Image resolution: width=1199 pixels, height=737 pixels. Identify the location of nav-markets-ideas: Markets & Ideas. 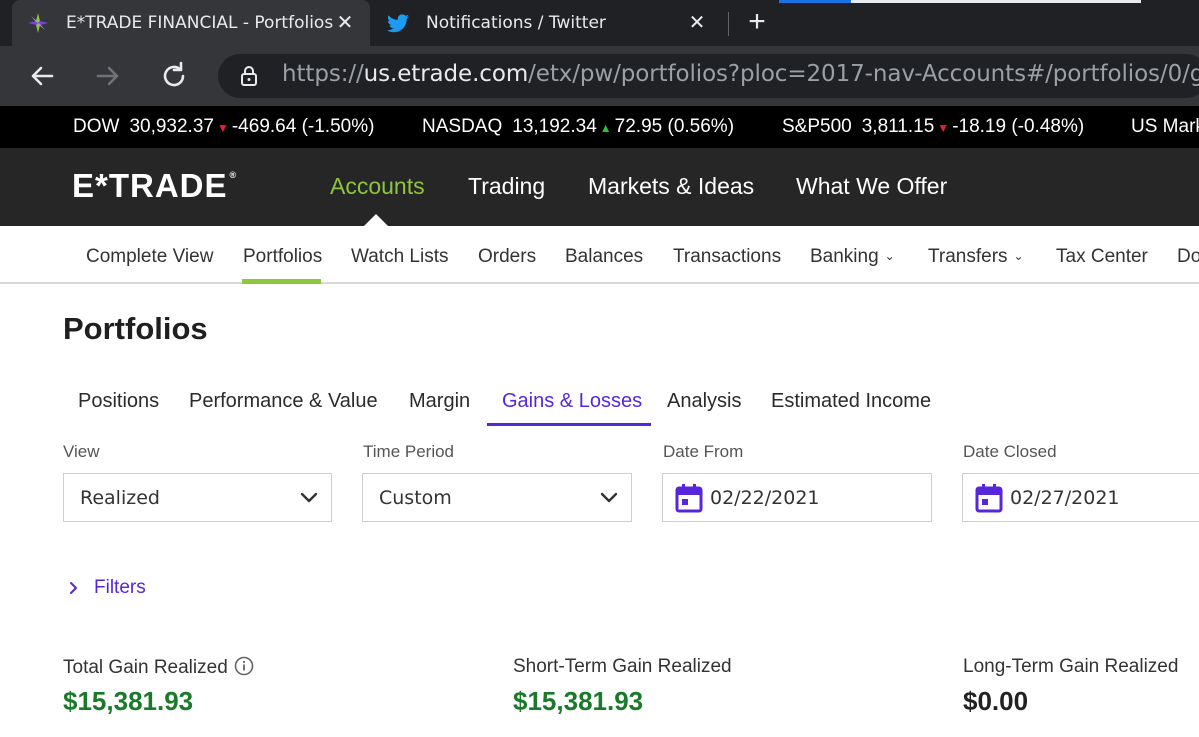
(671, 186).